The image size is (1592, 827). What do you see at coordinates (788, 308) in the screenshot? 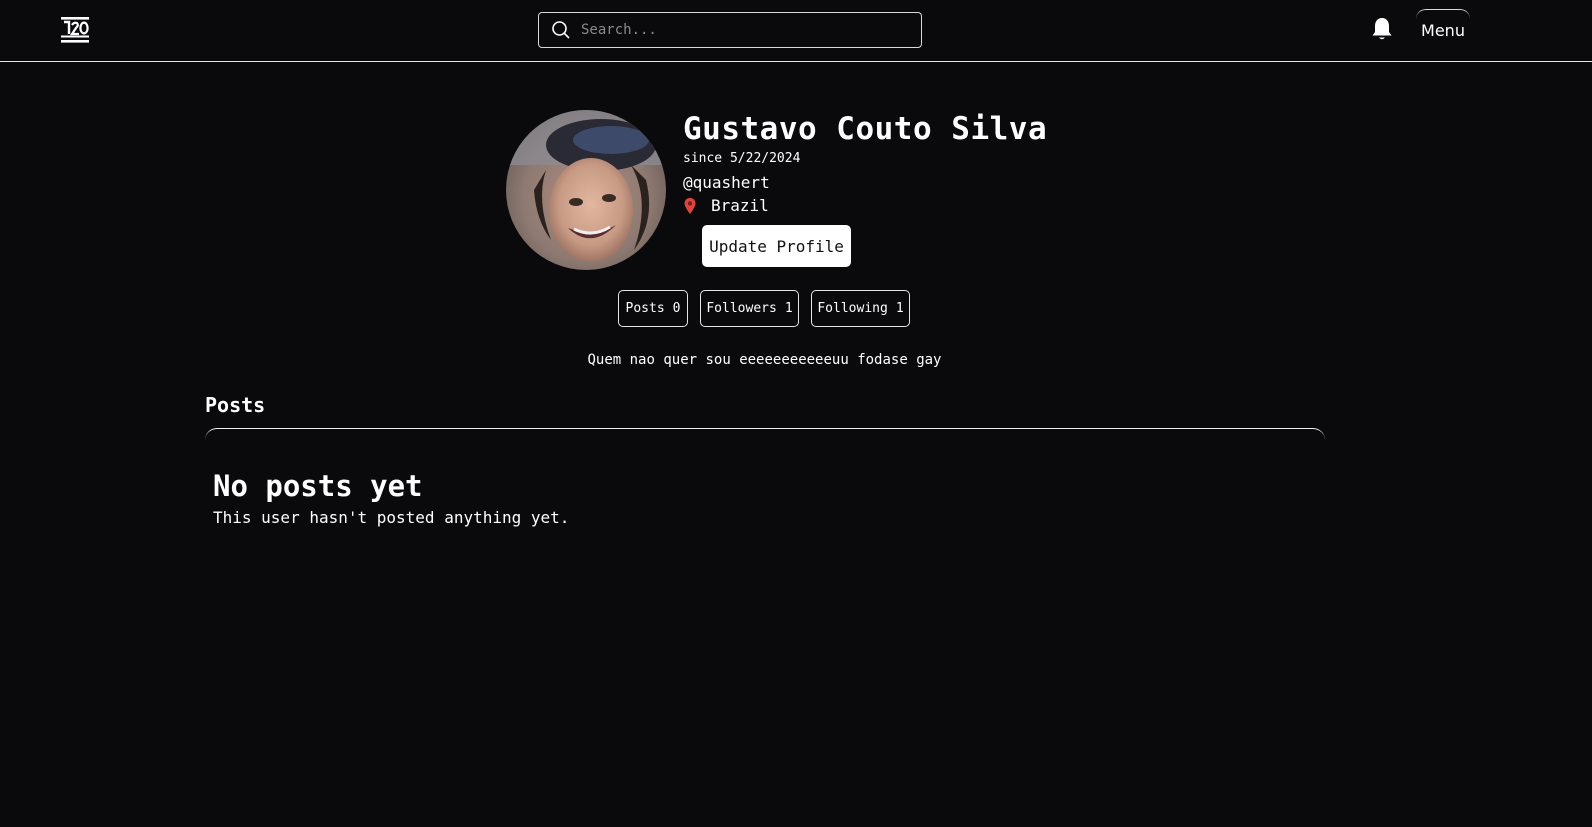
I see `followers-stat-count: 1` at bounding box center [788, 308].